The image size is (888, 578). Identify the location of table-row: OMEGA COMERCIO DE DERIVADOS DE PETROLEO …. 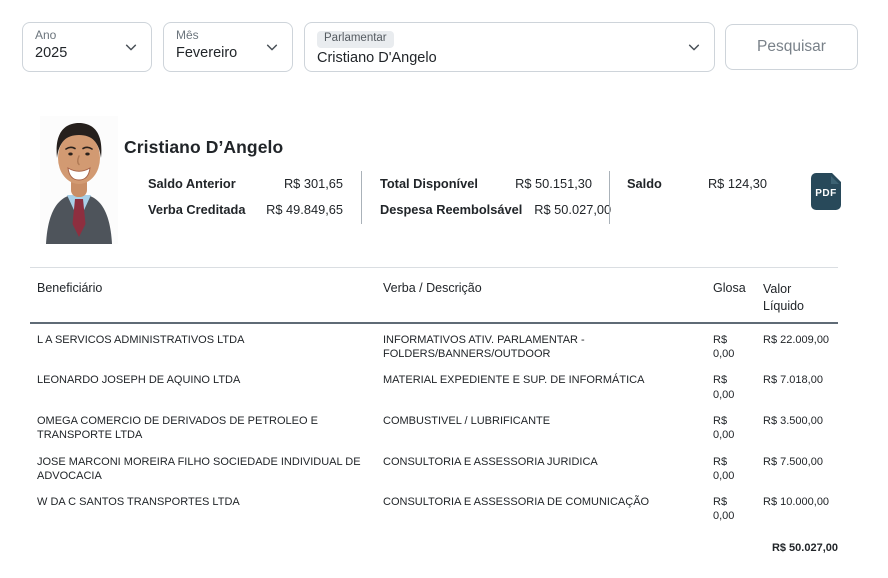
(434, 425).